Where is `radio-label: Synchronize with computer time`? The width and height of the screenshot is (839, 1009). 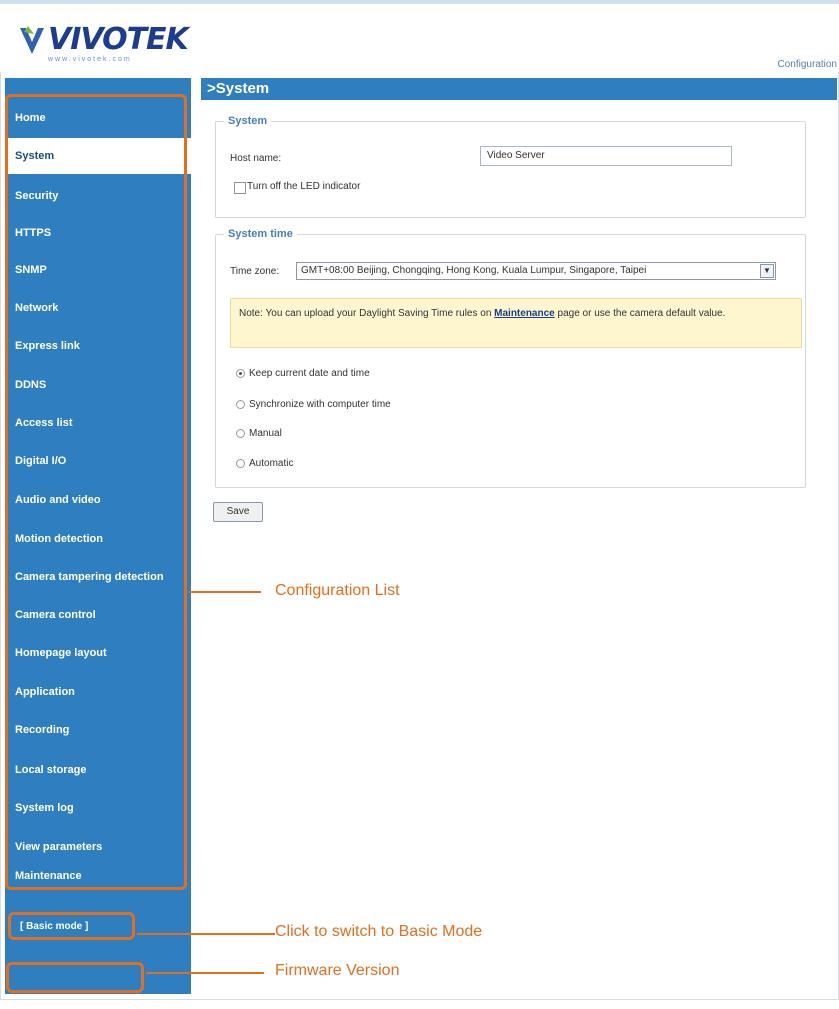
radio-label: Synchronize with computer time is located at coordinates (320, 404).